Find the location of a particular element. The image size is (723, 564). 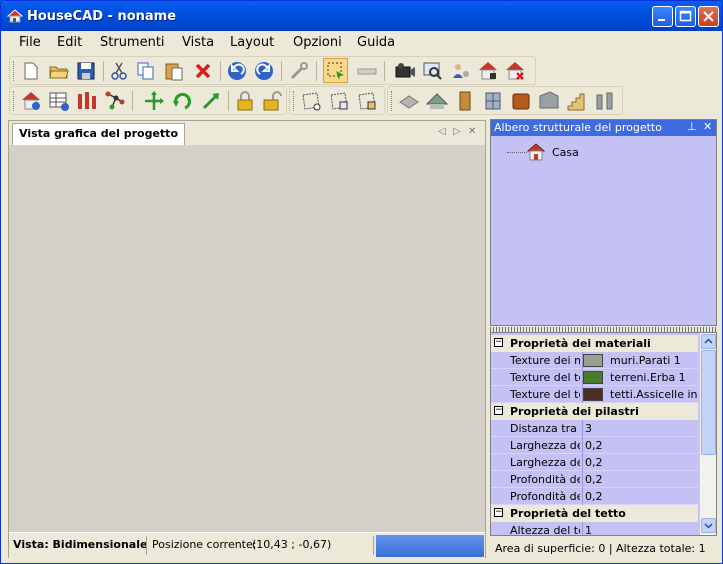

category-label: Proprietà dei materiali is located at coordinates (580, 343).